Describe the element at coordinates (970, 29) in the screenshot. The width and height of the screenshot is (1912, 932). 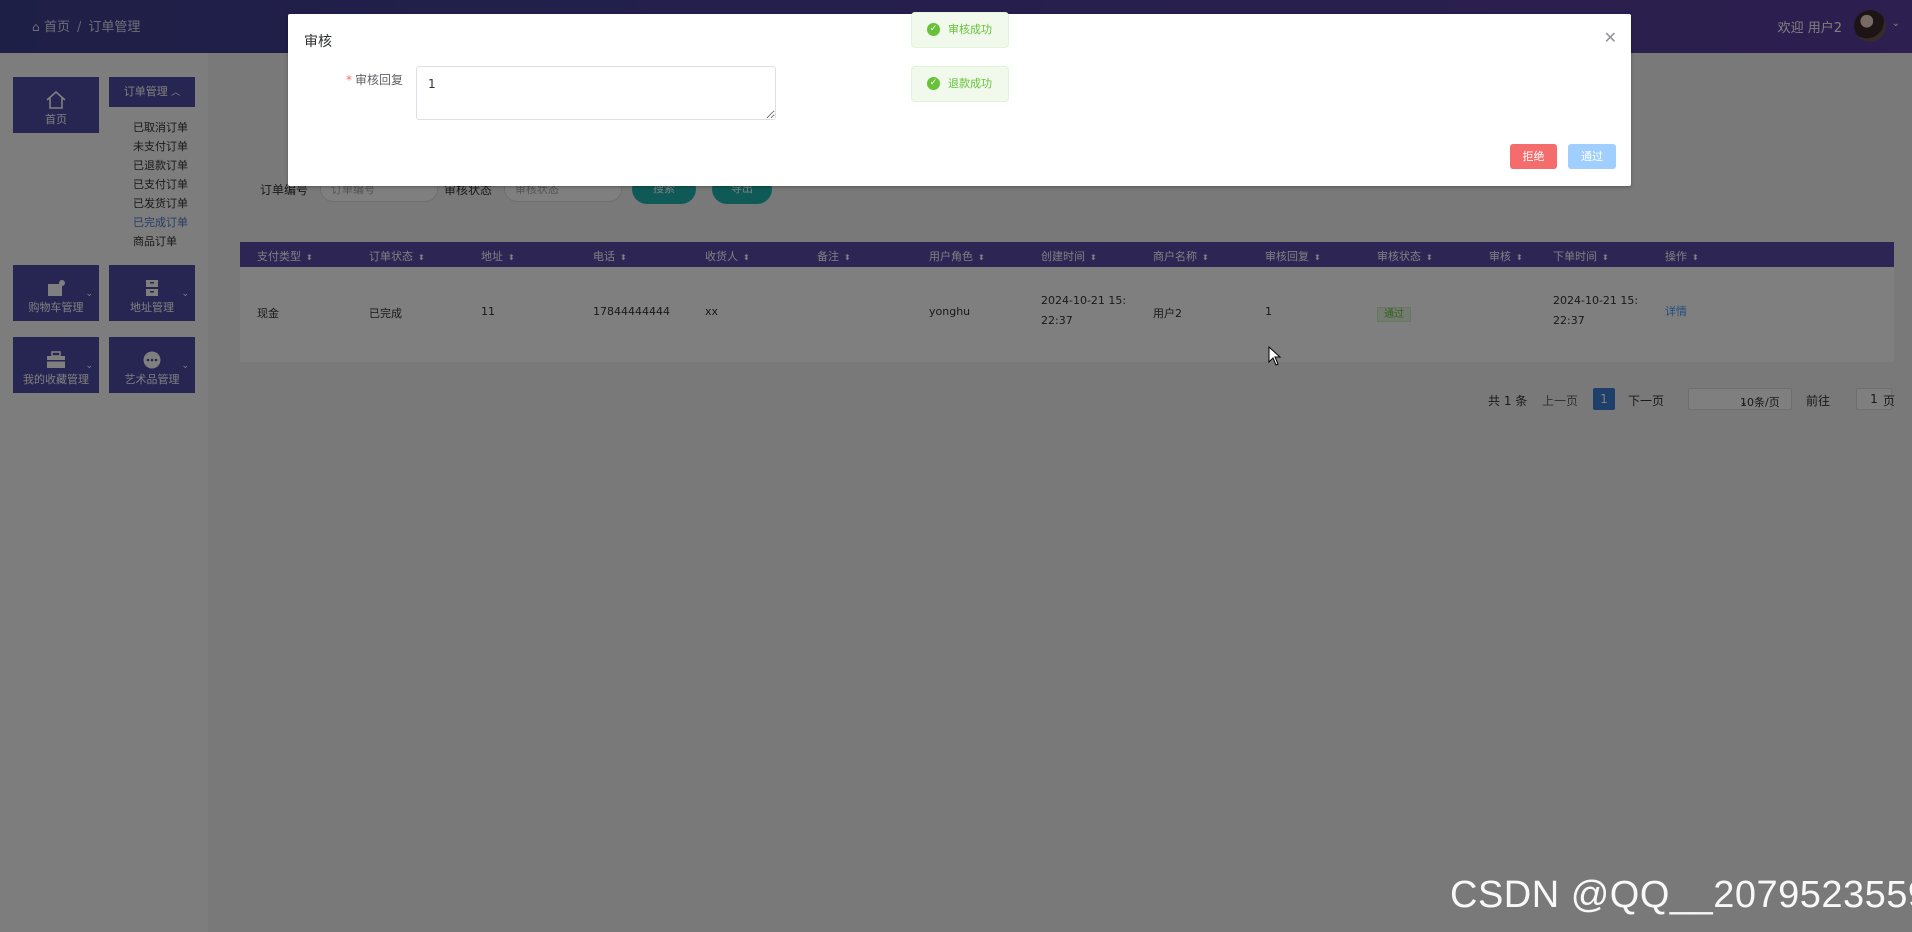
I see `toast-message: 审核成功` at that location.